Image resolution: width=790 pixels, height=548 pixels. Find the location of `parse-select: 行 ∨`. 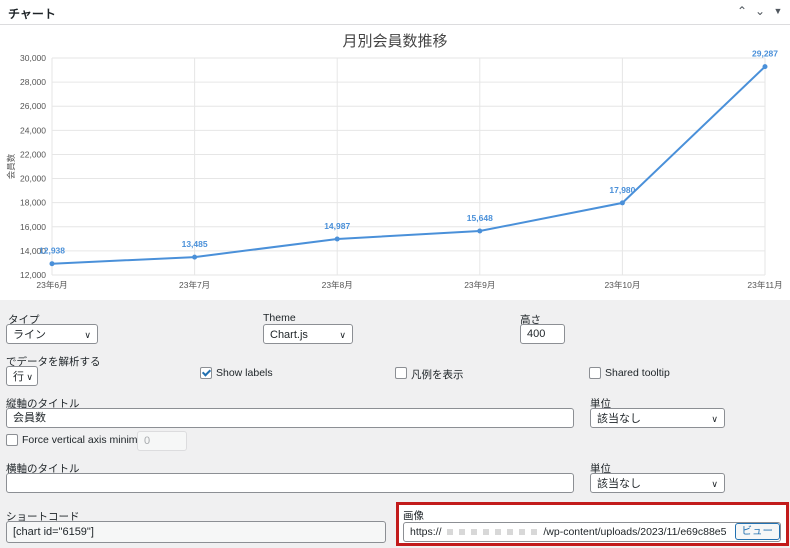

parse-select: 行 ∨ is located at coordinates (22, 376).